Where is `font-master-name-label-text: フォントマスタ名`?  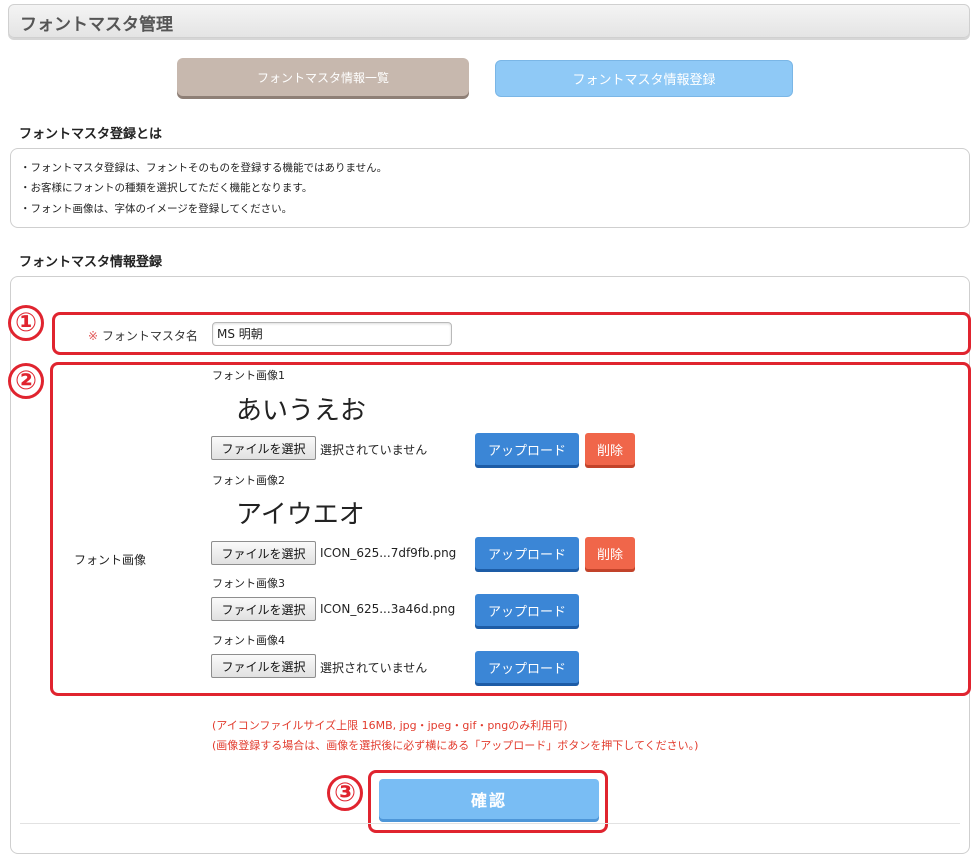 font-master-name-label-text: フォントマスタ名 is located at coordinates (149, 336).